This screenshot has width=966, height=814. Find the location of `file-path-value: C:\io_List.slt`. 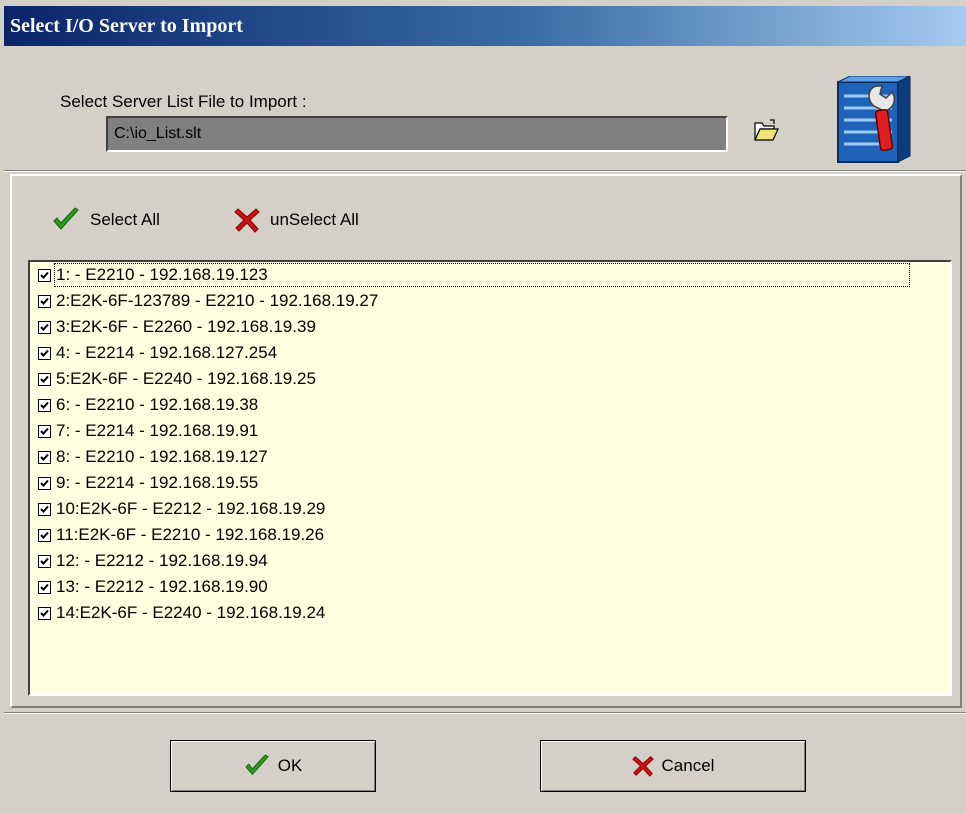

file-path-value: C:\io_List.slt is located at coordinates (158, 133).